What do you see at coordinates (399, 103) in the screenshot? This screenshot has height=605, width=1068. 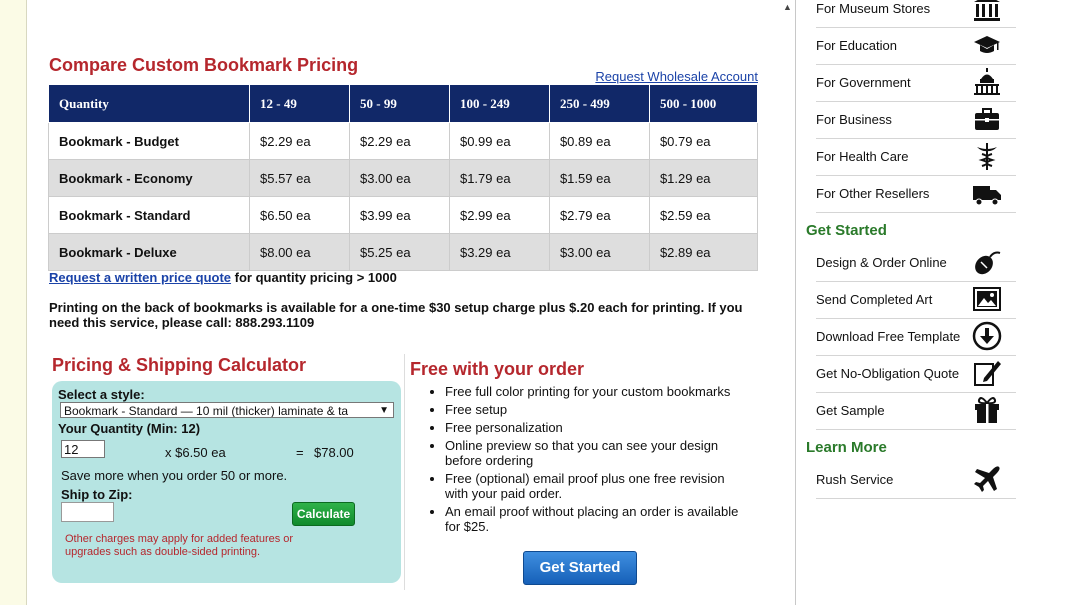 I see `header-tier: 50 - 99` at bounding box center [399, 103].